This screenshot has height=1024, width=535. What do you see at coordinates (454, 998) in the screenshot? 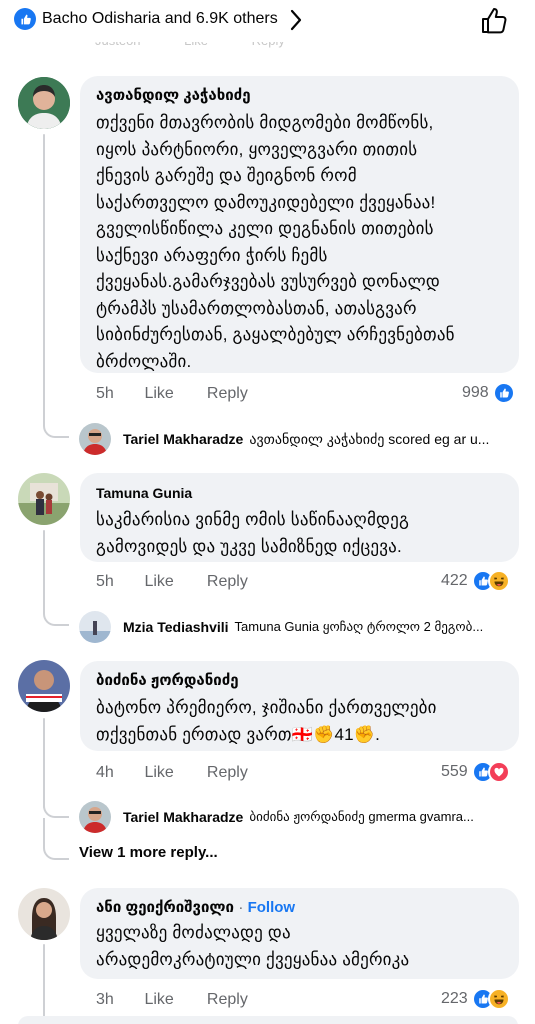
I see `reaction-number: 223` at bounding box center [454, 998].